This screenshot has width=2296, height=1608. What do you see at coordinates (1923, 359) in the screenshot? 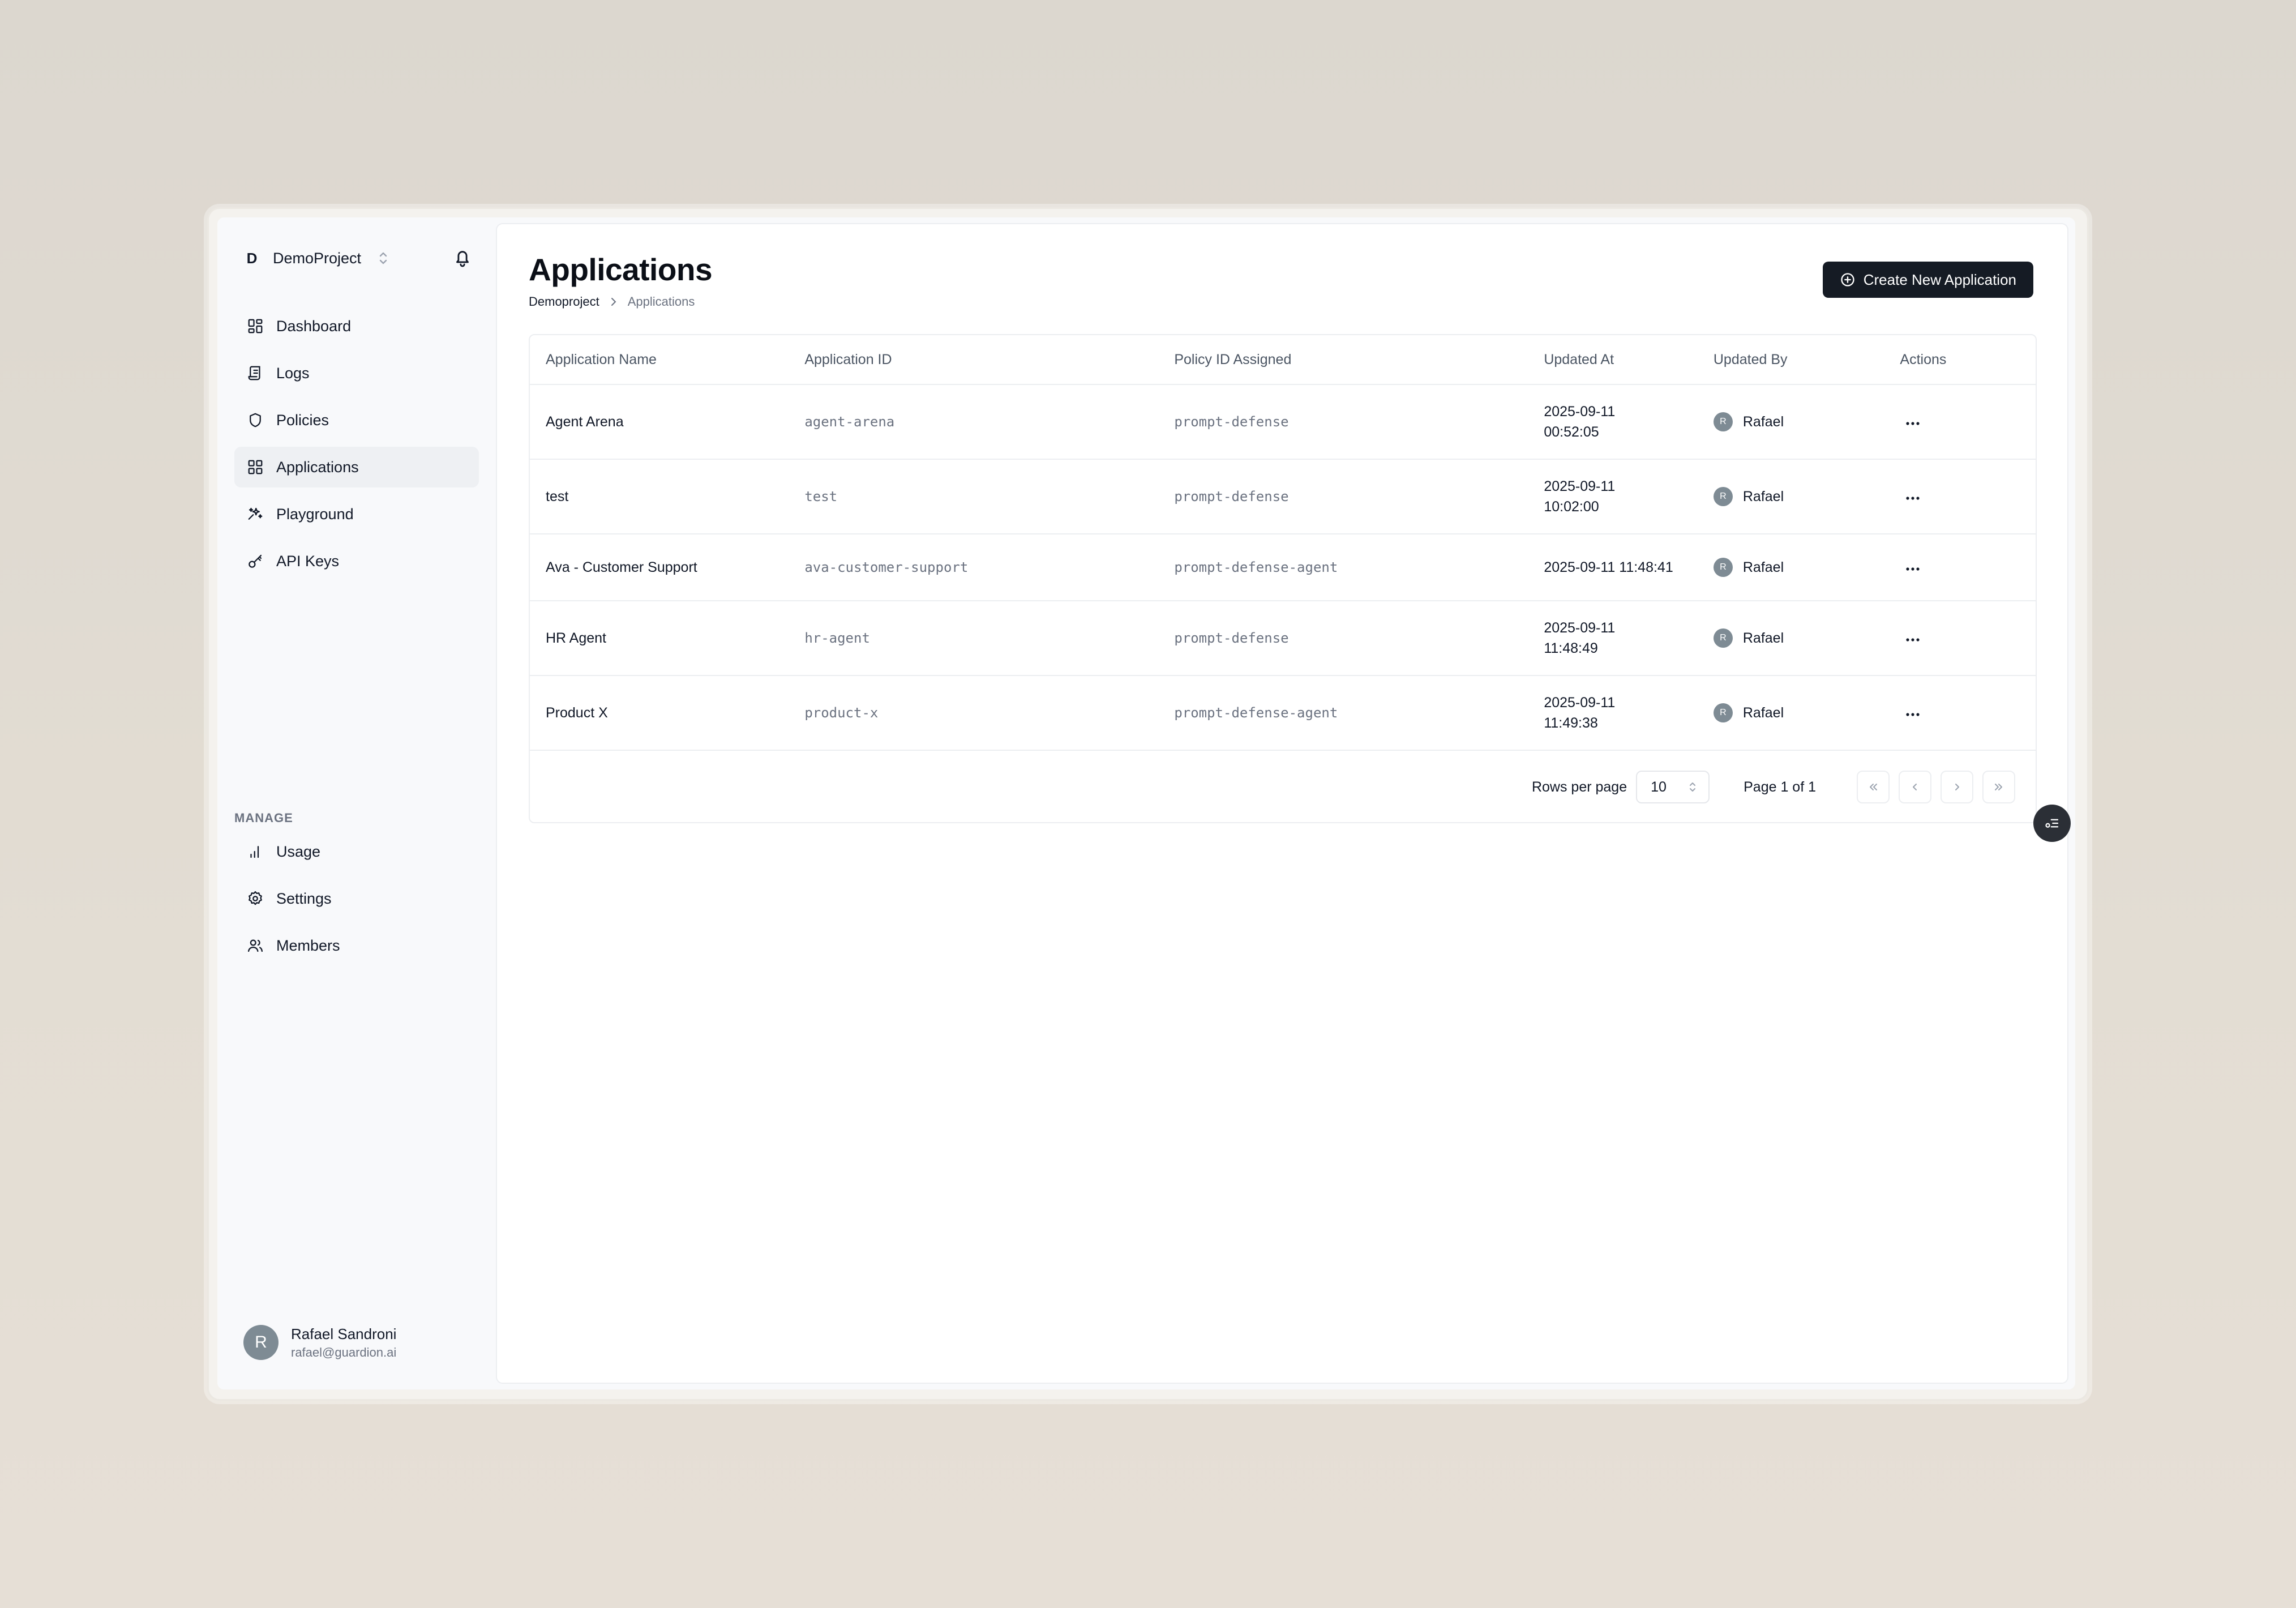
I see `column-header: Actions` at bounding box center [1923, 359].